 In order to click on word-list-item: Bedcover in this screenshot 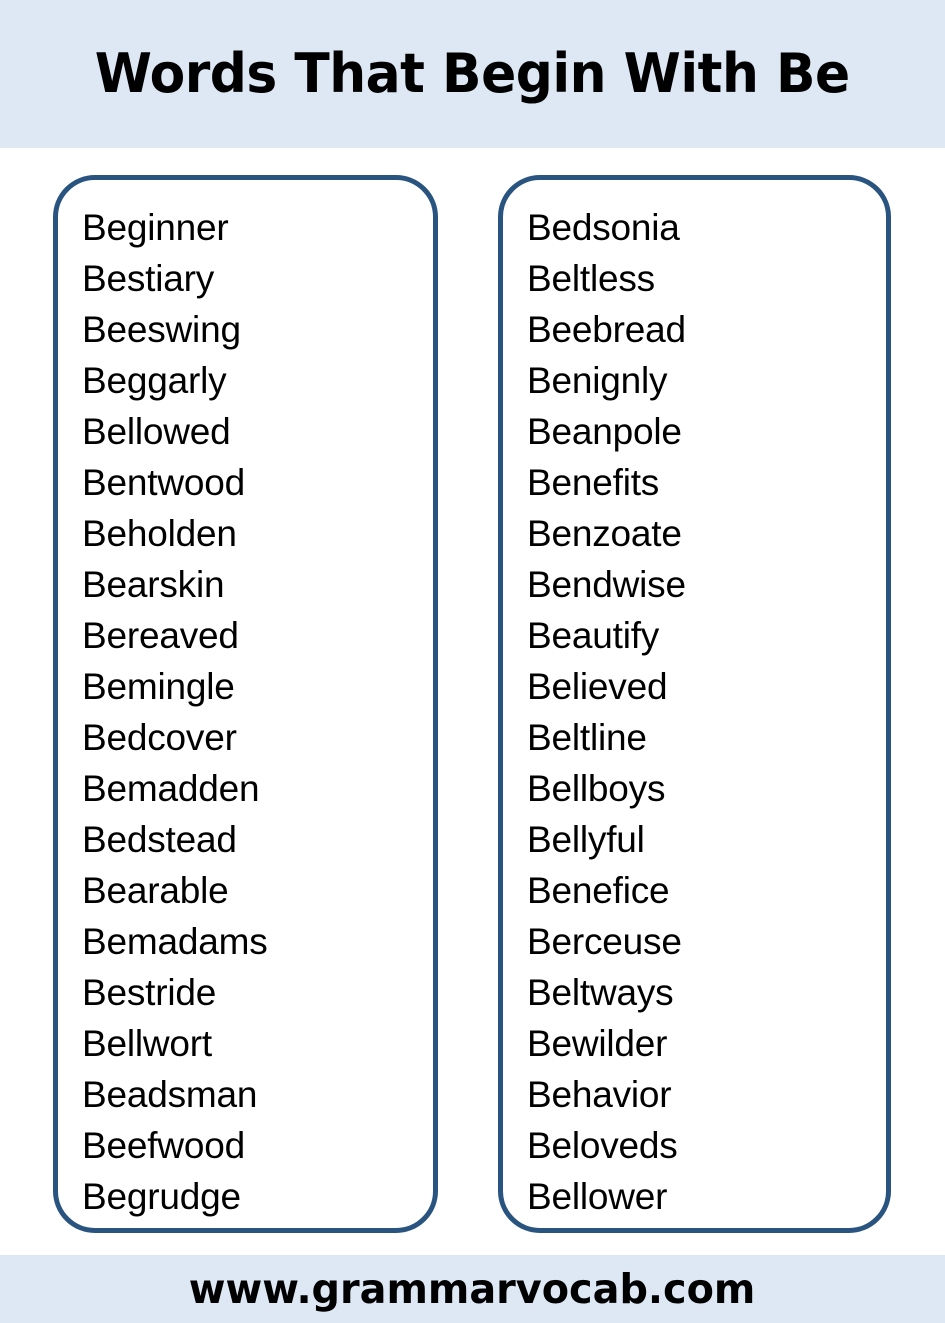, I will do `click(159, 737)`.